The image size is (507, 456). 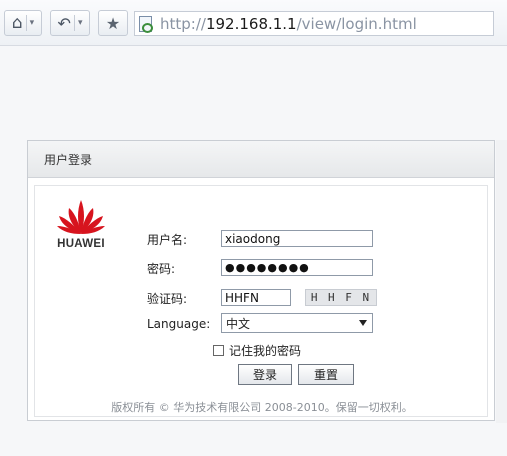 I want to click on captcha-input: HHFN, so click(x=256, y=297).